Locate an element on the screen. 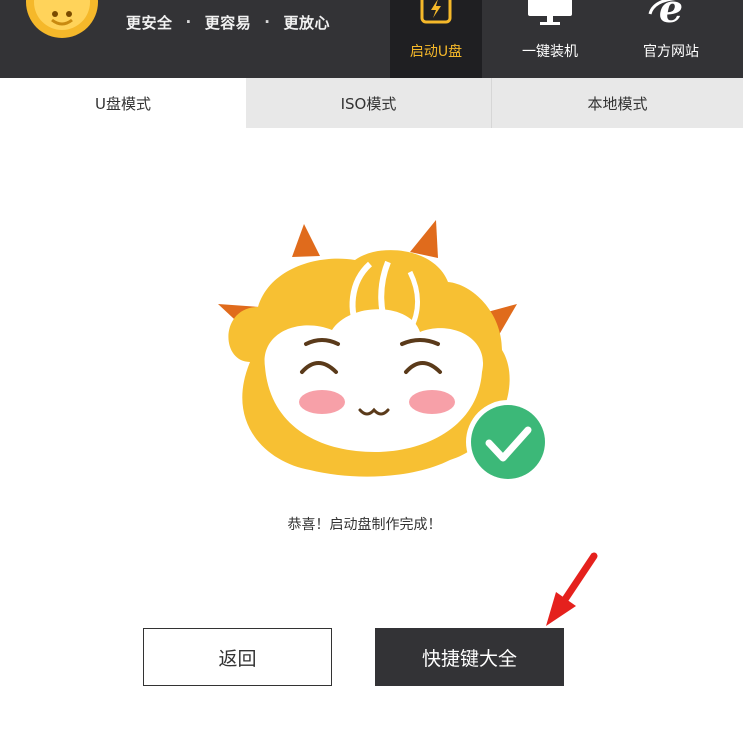  back-button: 返回 is located at coordinates (237, 657).